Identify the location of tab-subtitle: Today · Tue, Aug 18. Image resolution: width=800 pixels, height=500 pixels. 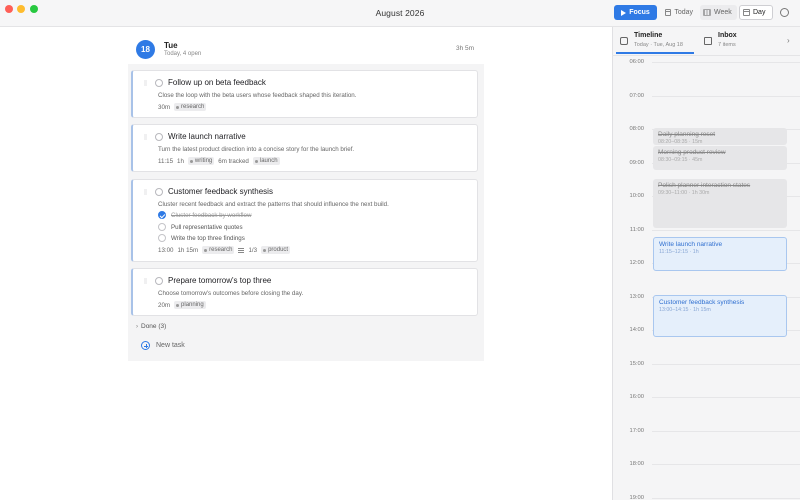
(658, 45).